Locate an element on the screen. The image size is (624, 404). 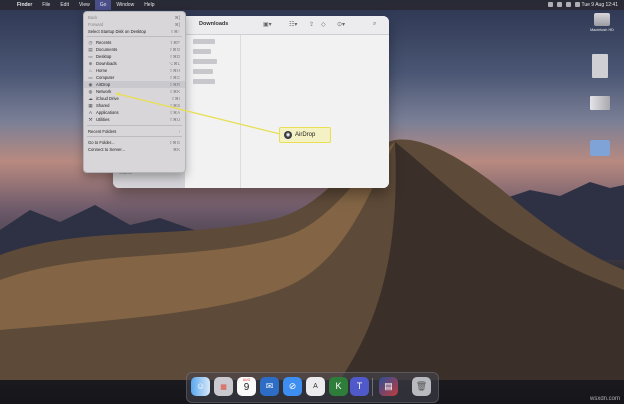
callout-label: AirDrop is located at coordinates (305, 135).